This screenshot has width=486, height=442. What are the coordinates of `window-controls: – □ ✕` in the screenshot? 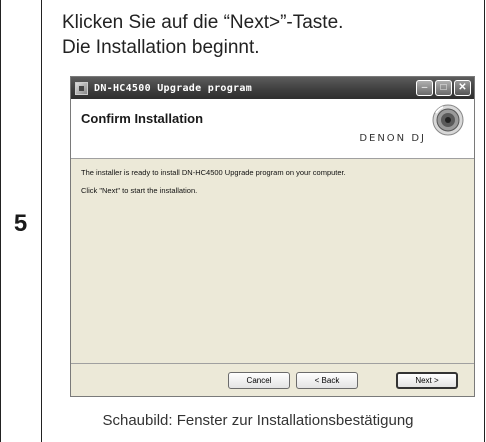 It's located at (445, 88).